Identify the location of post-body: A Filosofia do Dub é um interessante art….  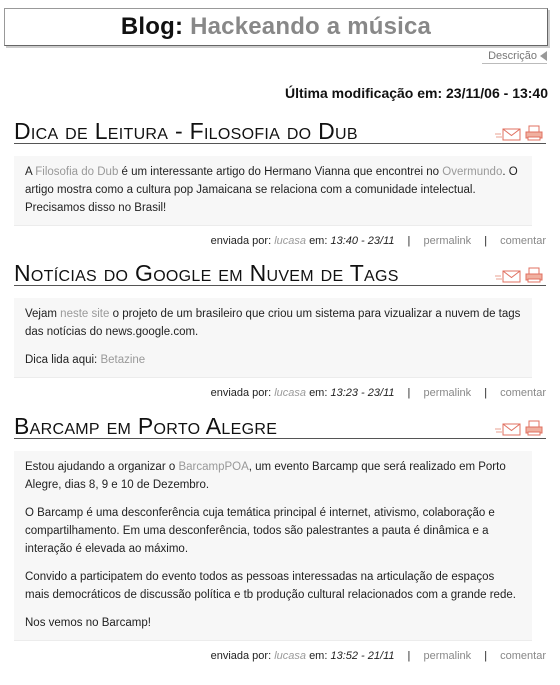
(273, 191).